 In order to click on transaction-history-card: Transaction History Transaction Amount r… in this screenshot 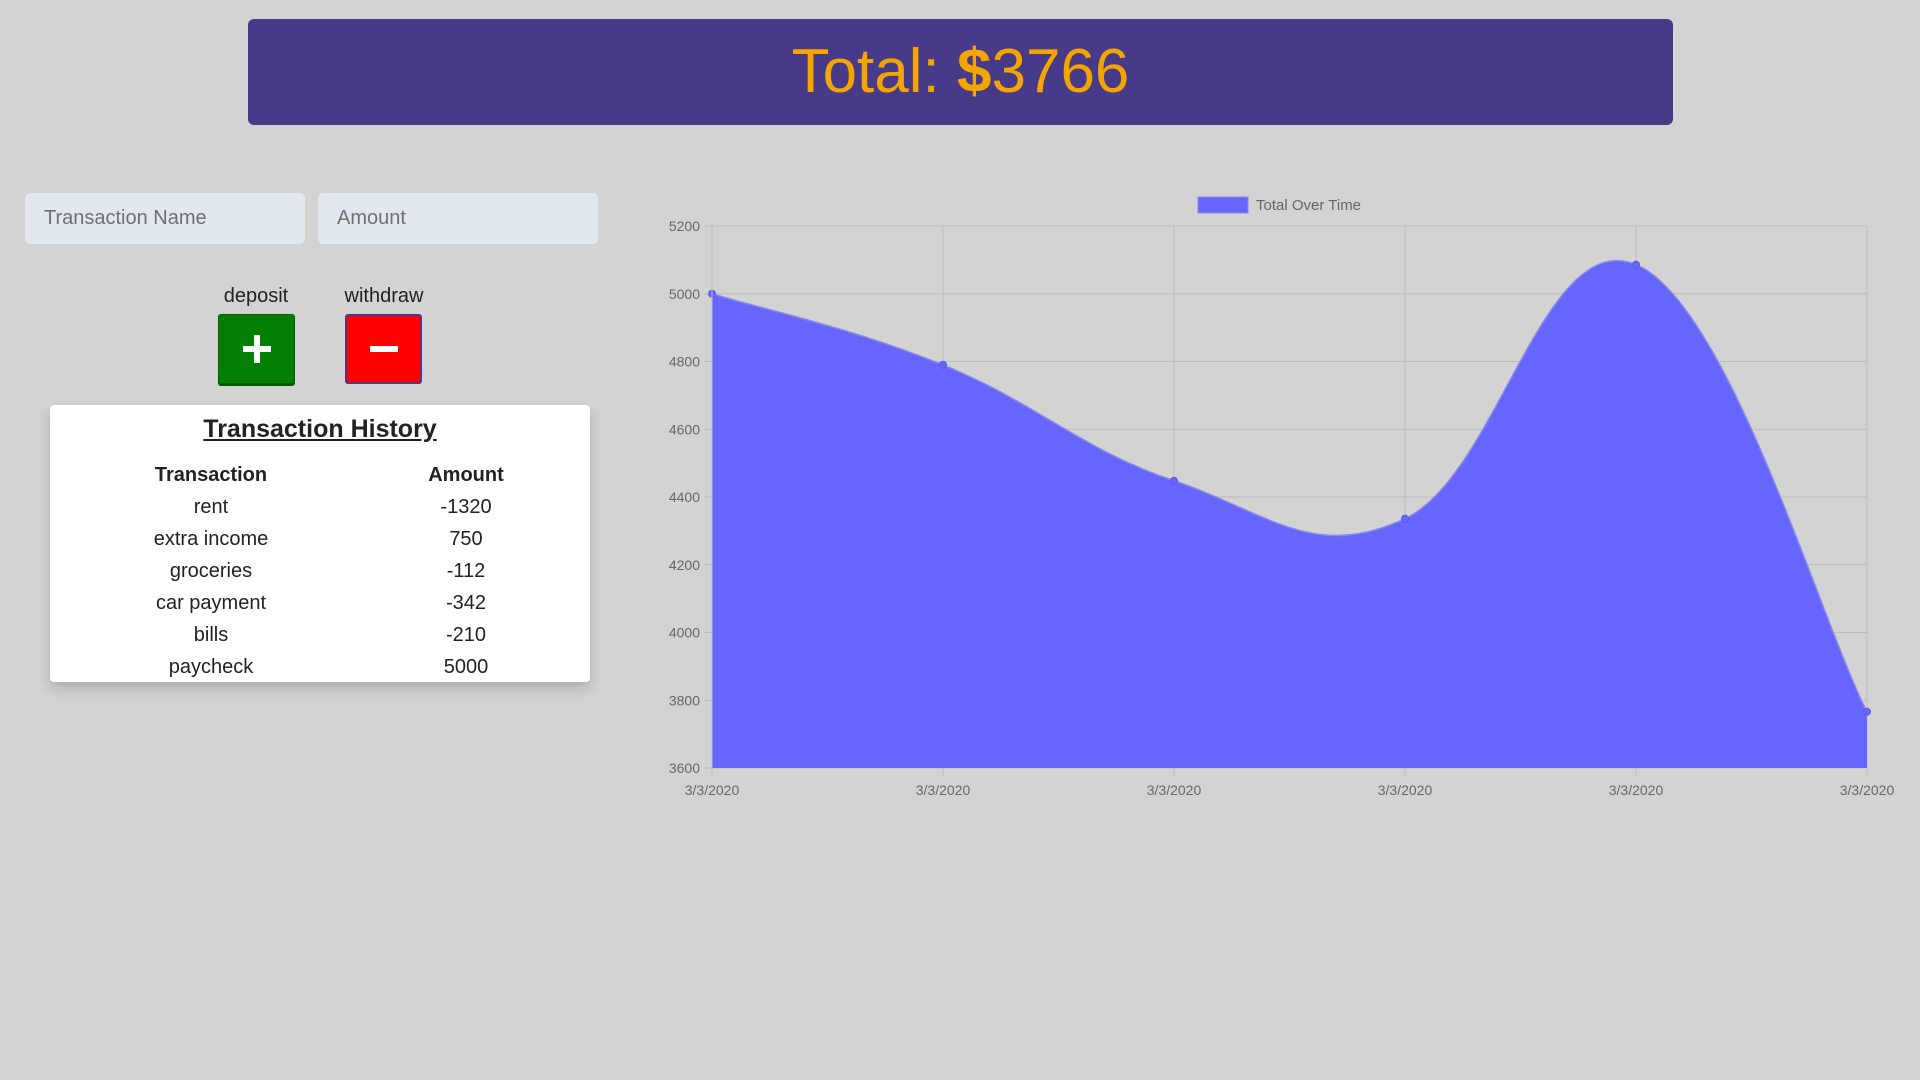, I will do `click(320, 543)`.